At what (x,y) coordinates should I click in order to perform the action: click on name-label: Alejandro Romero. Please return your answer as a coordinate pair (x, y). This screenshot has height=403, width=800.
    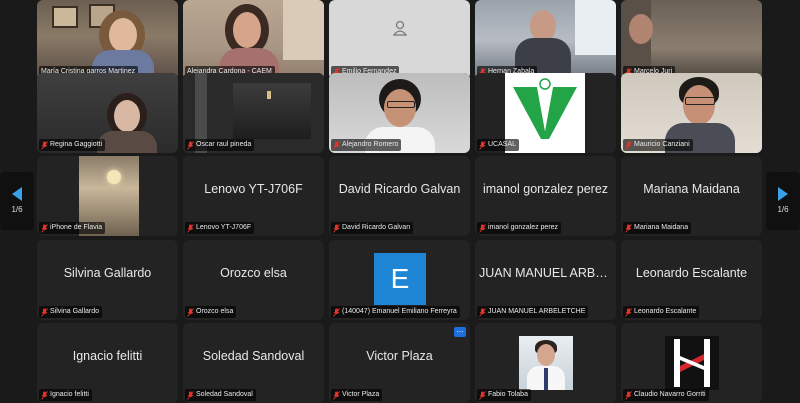
    Looking at the image, I should click on (366, 145).